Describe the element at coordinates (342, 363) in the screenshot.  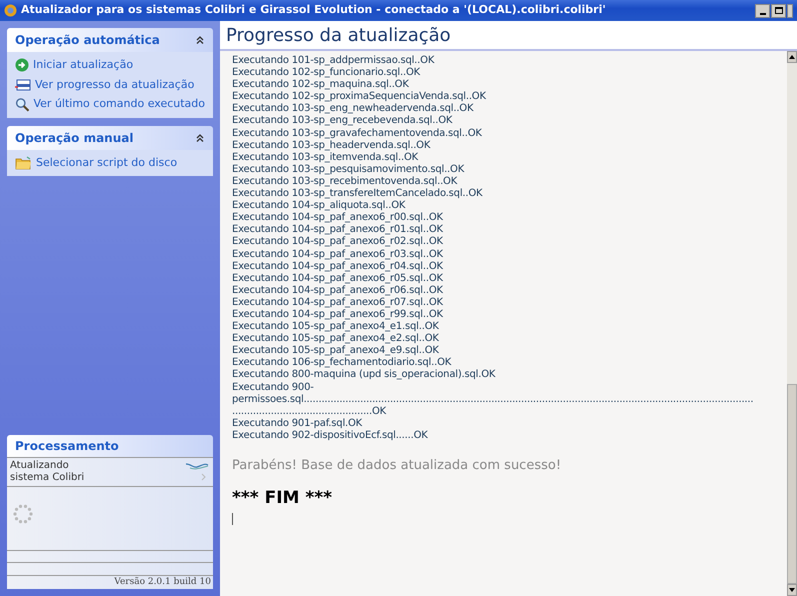
I see `log-line: Executando 106-sp_fechamentodiario.sql..OK` at that location.